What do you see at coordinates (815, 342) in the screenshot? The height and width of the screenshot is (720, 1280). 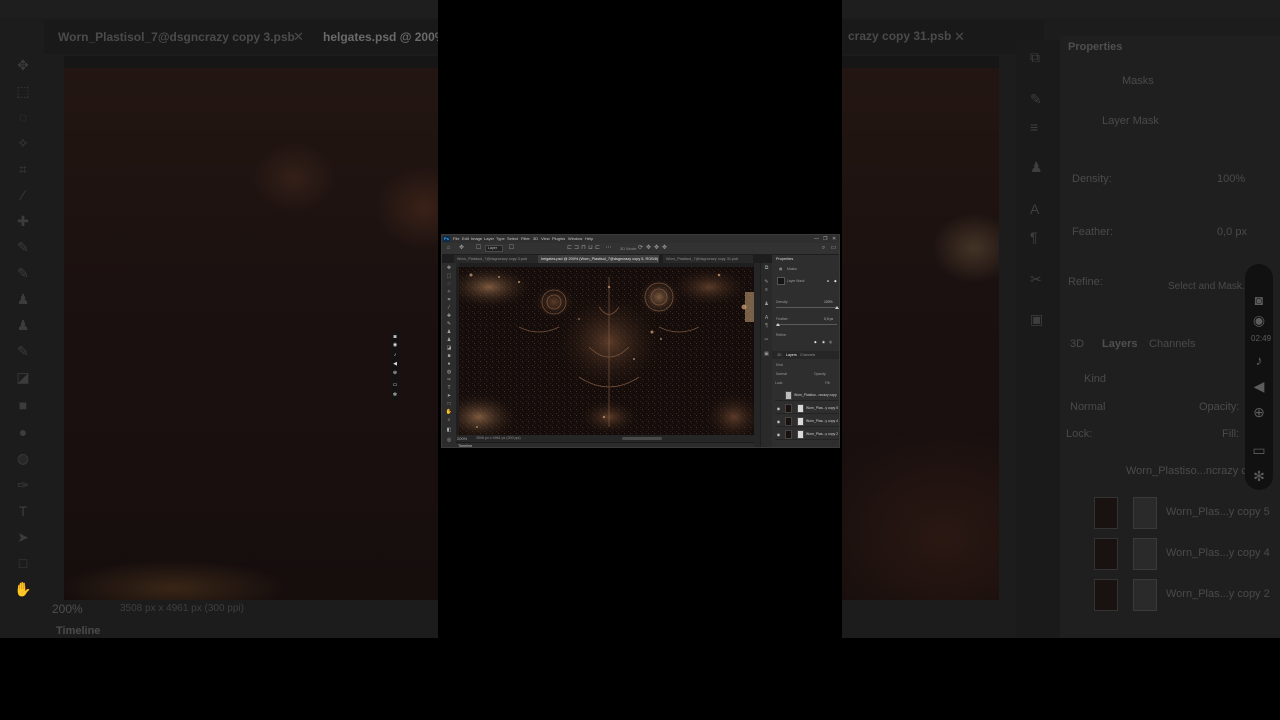 I see `load-selection-icon: ◆` at bounding box center [815, 342].